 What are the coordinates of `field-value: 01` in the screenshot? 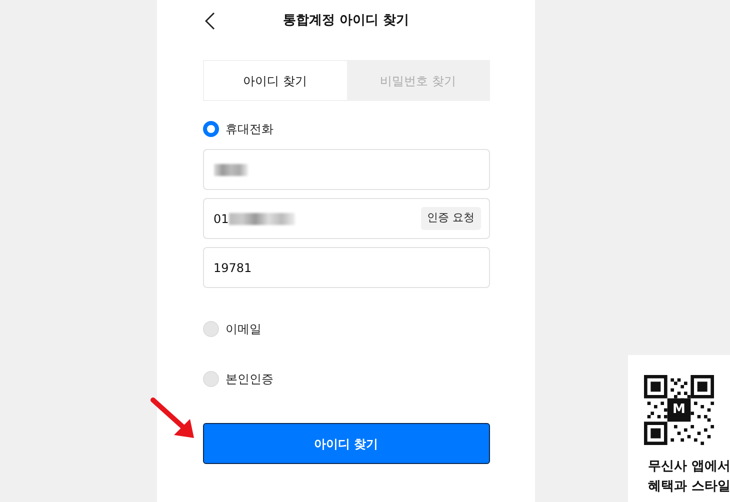 It's located at (221, 219).